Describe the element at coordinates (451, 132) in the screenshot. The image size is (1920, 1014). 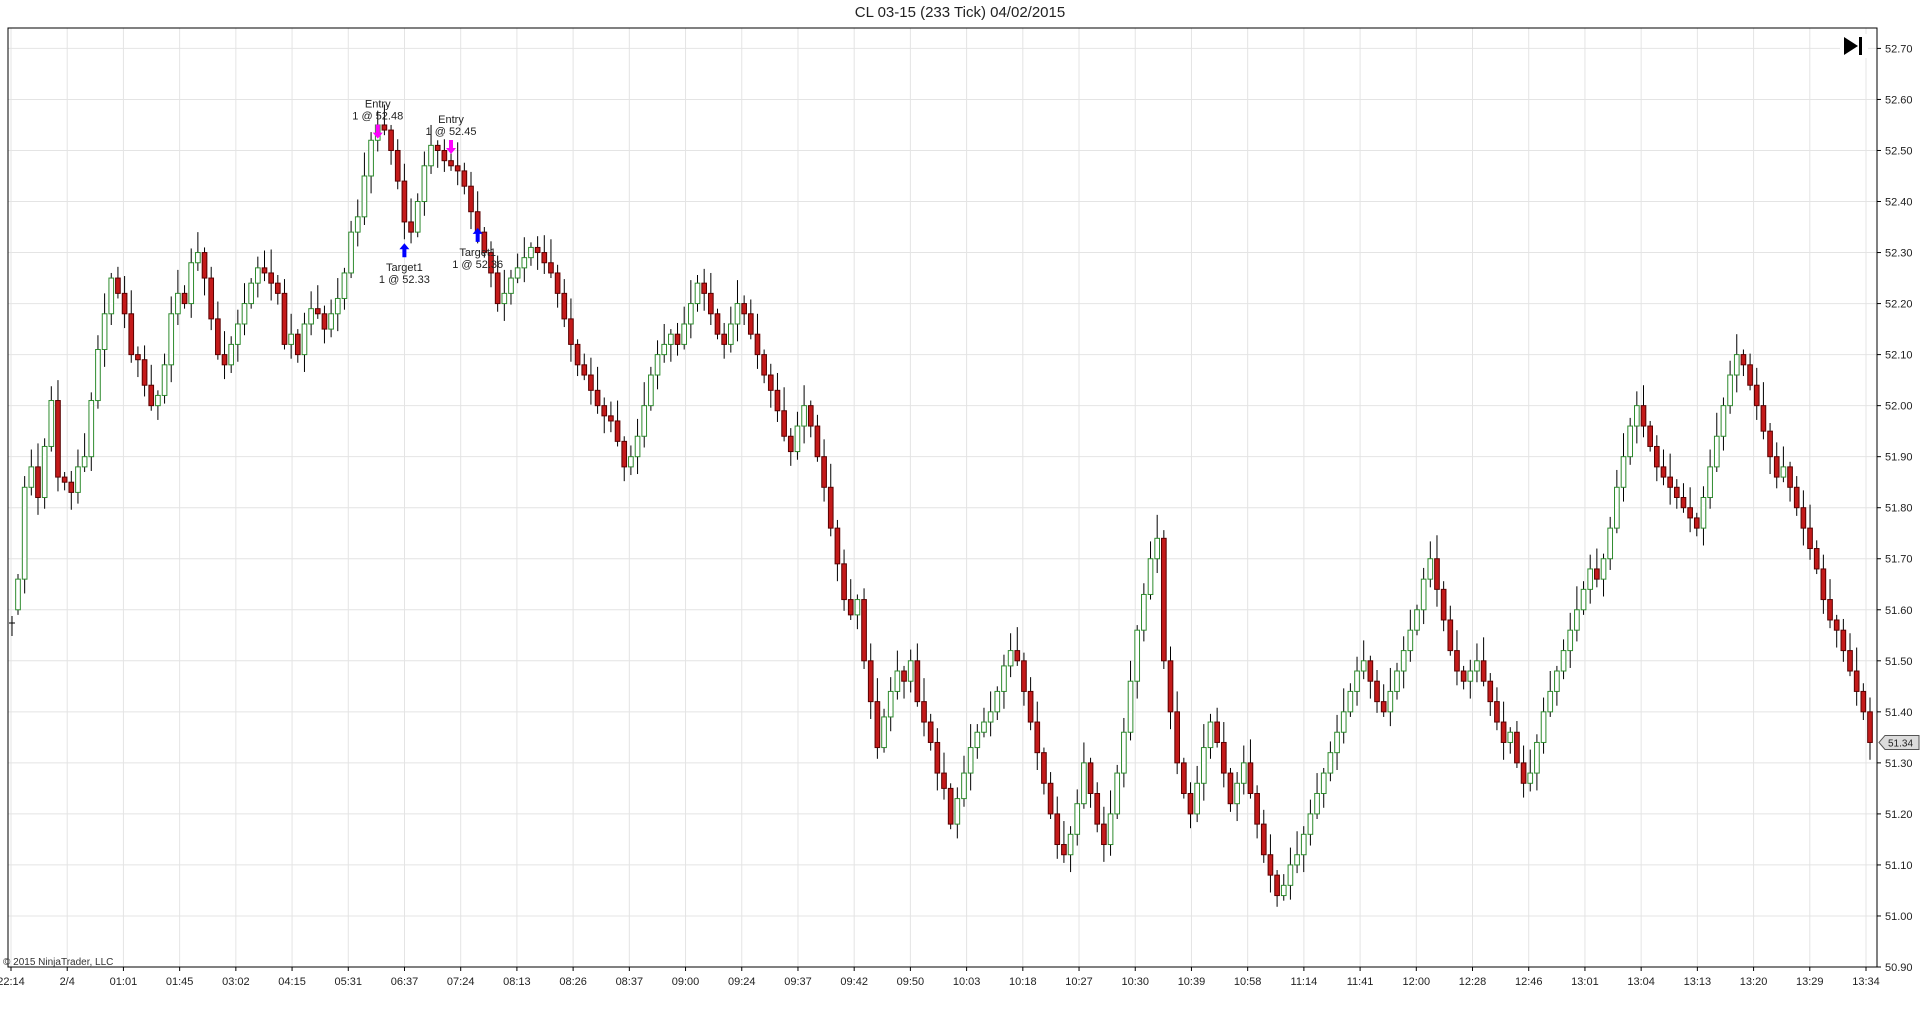
I see `entry-price-label: 1 @ 52.45` at that location.